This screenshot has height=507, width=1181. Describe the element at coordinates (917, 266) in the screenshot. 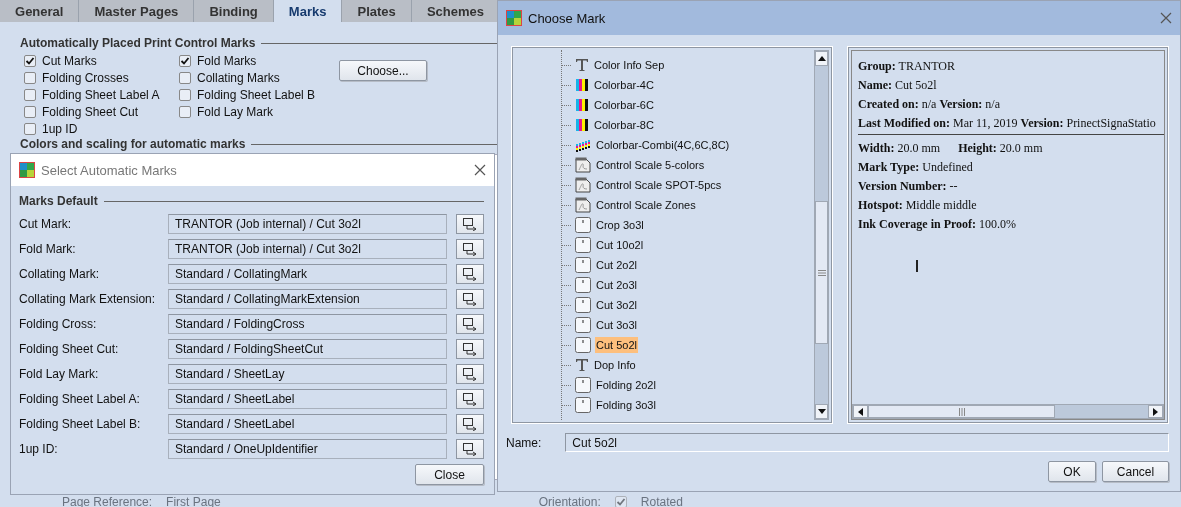

I see `text-cursor-icon` at that location.